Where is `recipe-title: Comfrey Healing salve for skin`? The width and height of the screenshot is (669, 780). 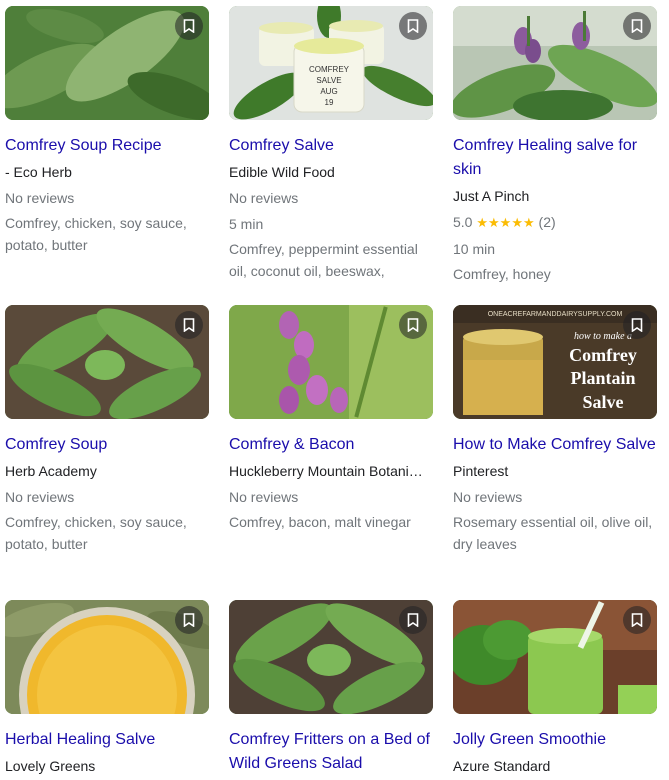
recipe-title: Comfrey Healing salve for skin is located at coordinates (556, 158).